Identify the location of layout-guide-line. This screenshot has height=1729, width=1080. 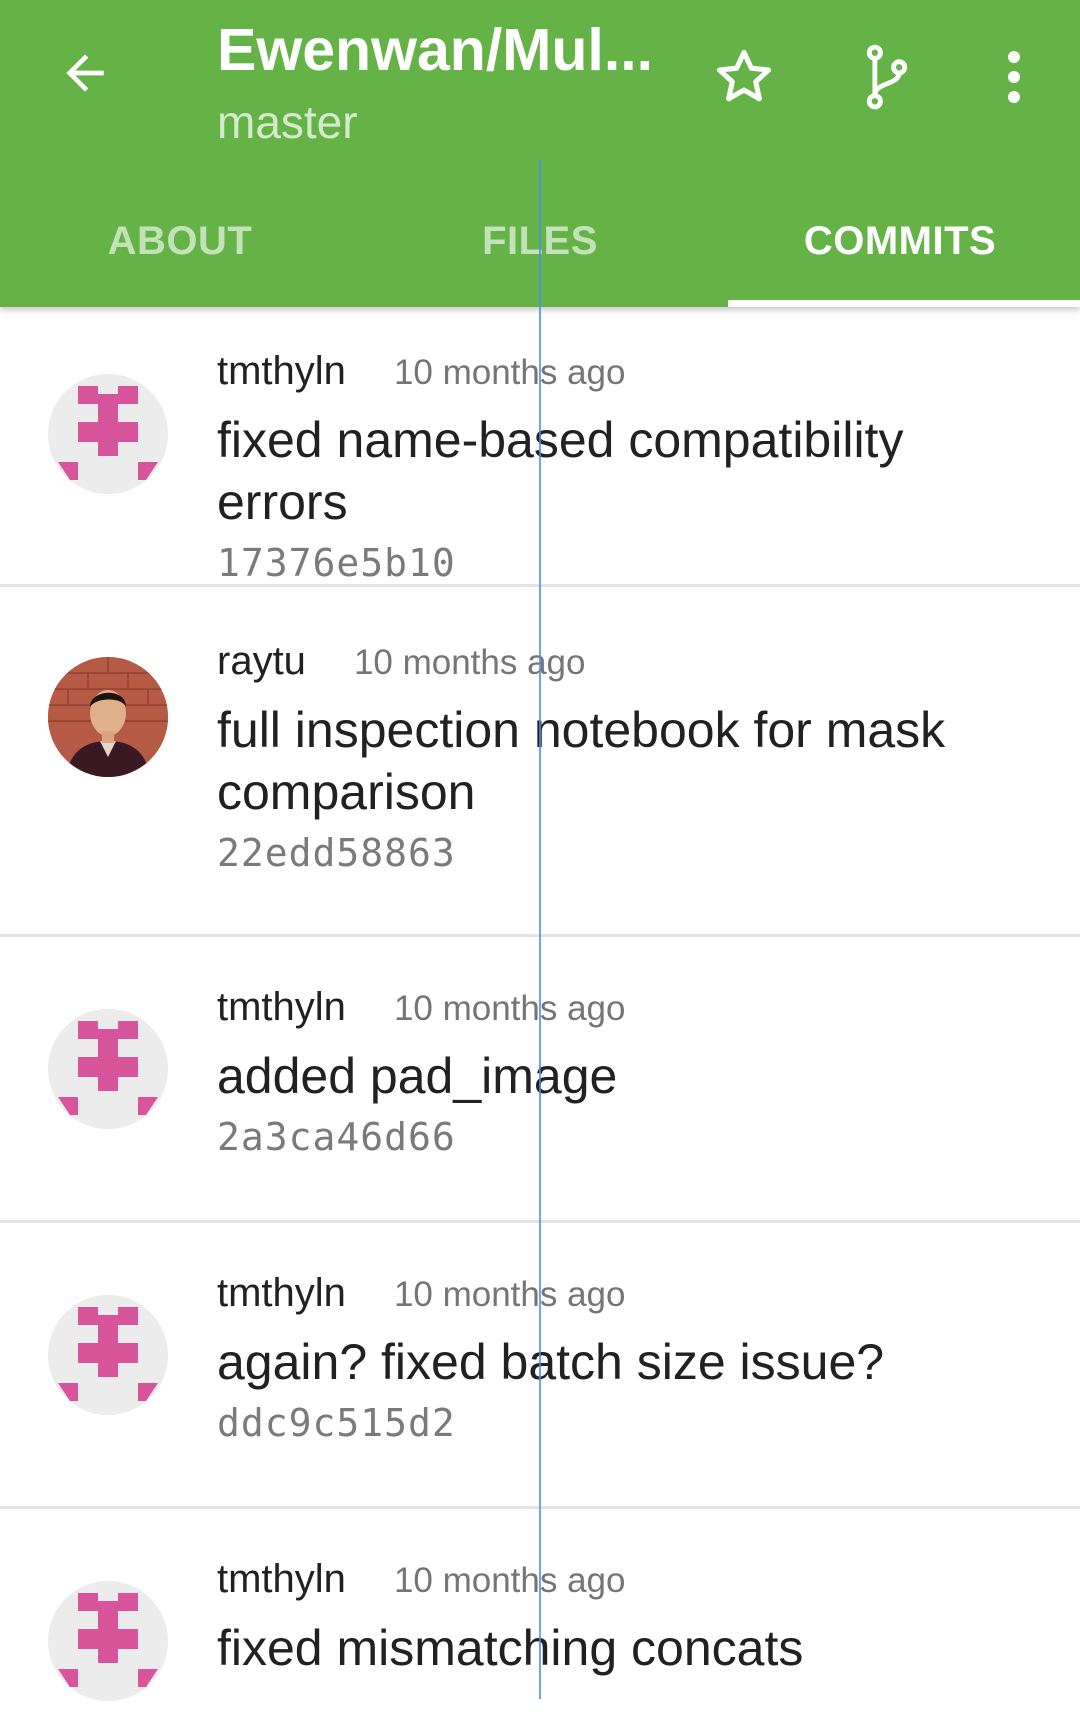
(540, 929).